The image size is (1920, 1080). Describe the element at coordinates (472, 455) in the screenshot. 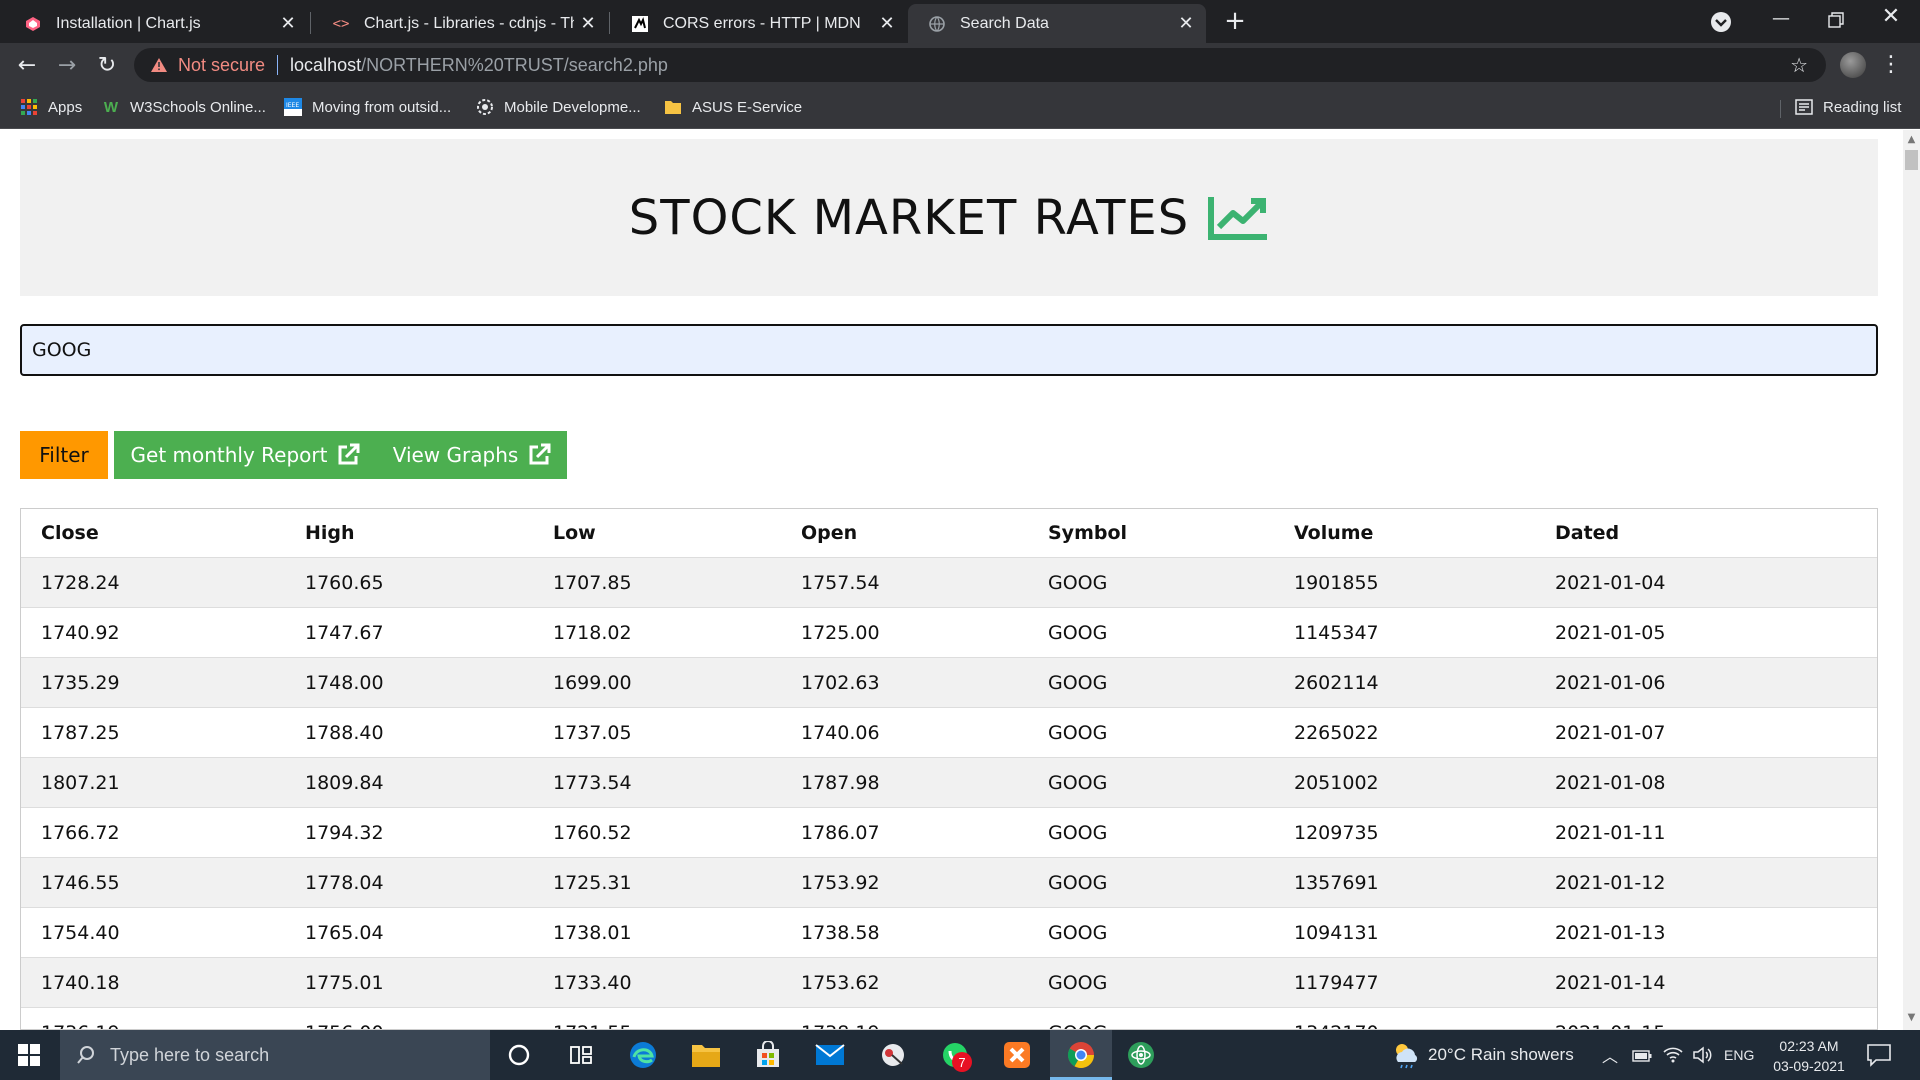

I see `view-graphs-button: View Graphs` at that location.